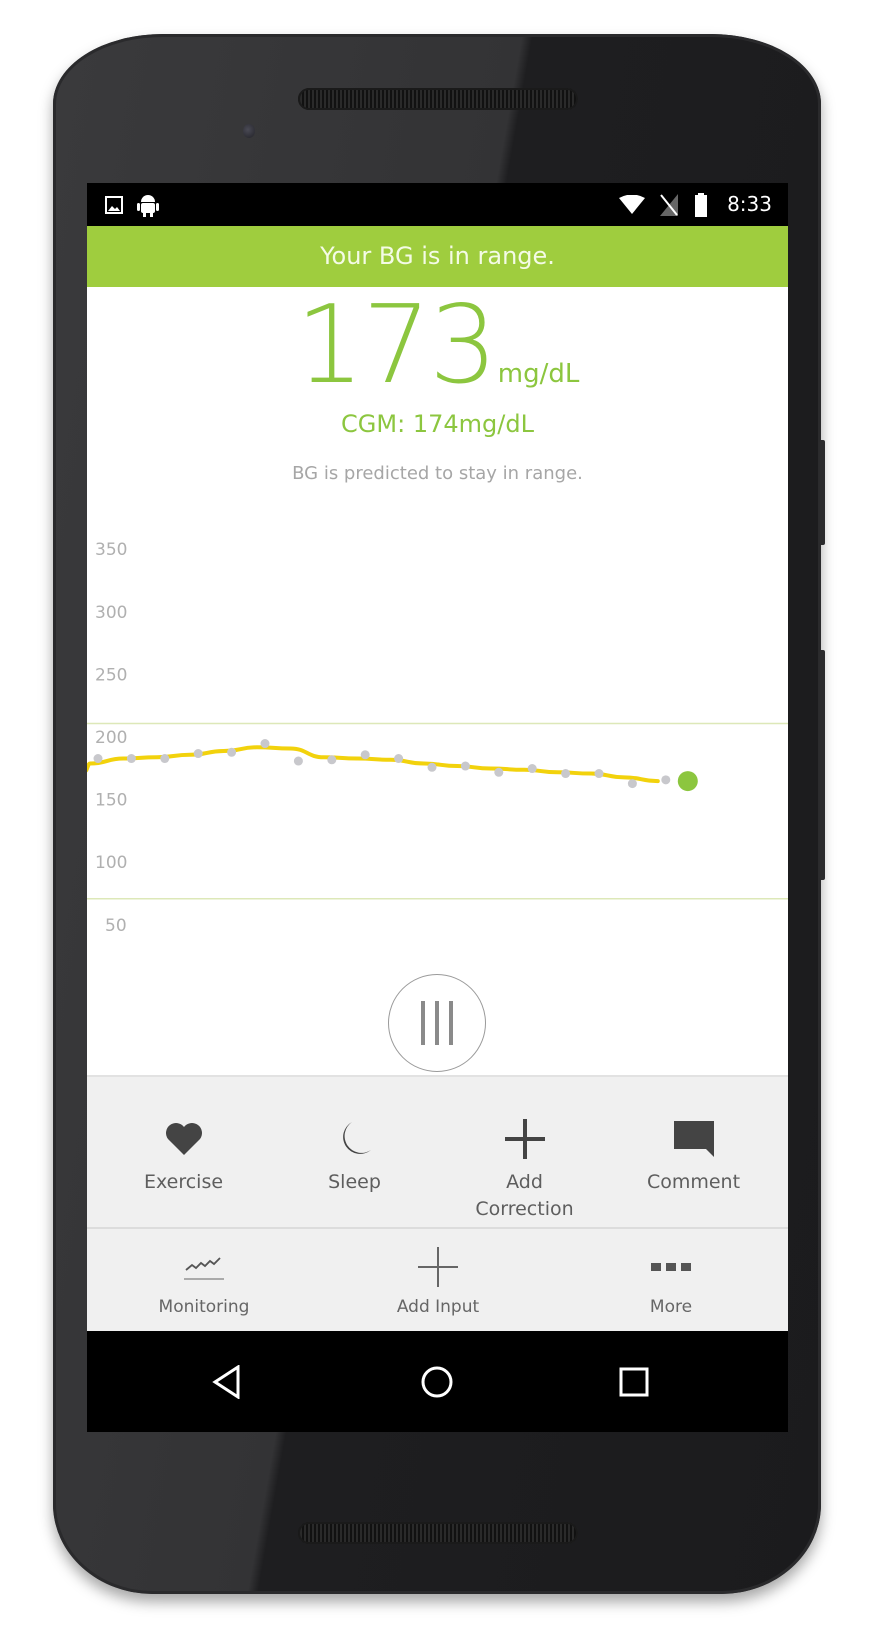 This screenshot has height=1648, width=873. I want to click on front-camera, so click(249, 131).